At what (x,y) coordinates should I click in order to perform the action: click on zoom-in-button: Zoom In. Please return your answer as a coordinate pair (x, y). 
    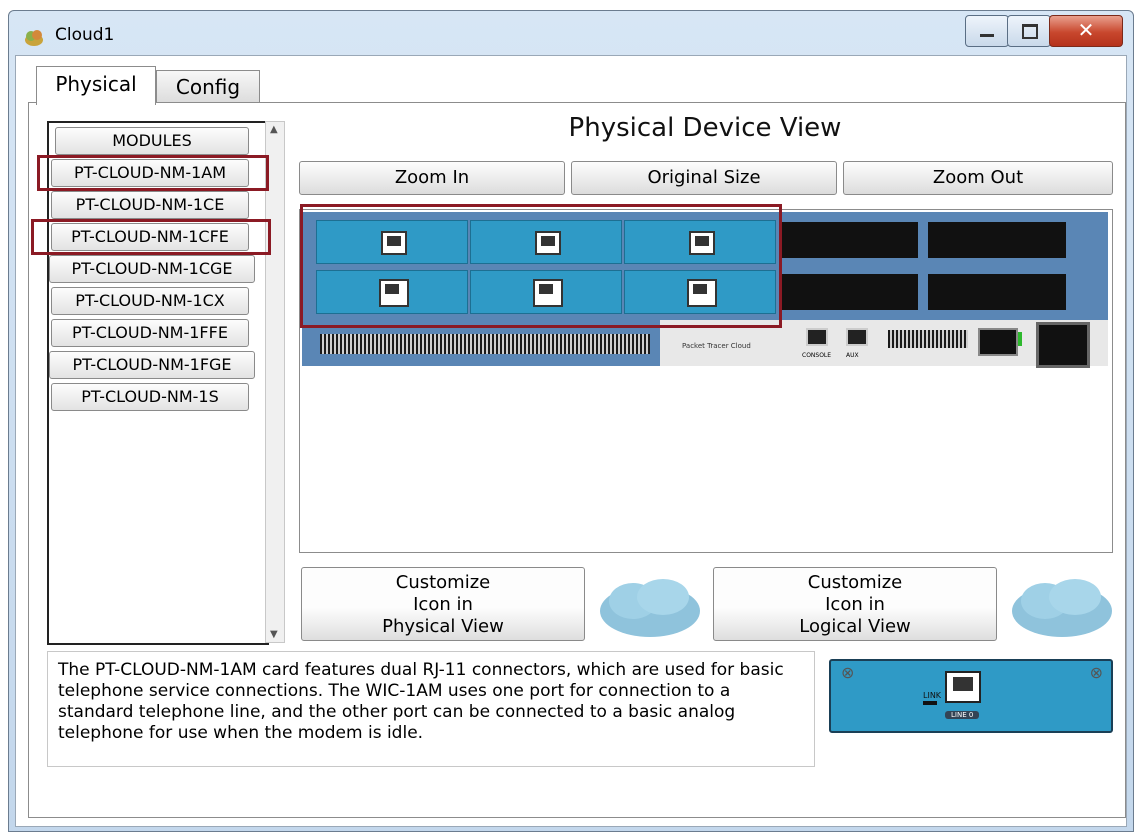
    Looking at the image, I should click on (432, 178).